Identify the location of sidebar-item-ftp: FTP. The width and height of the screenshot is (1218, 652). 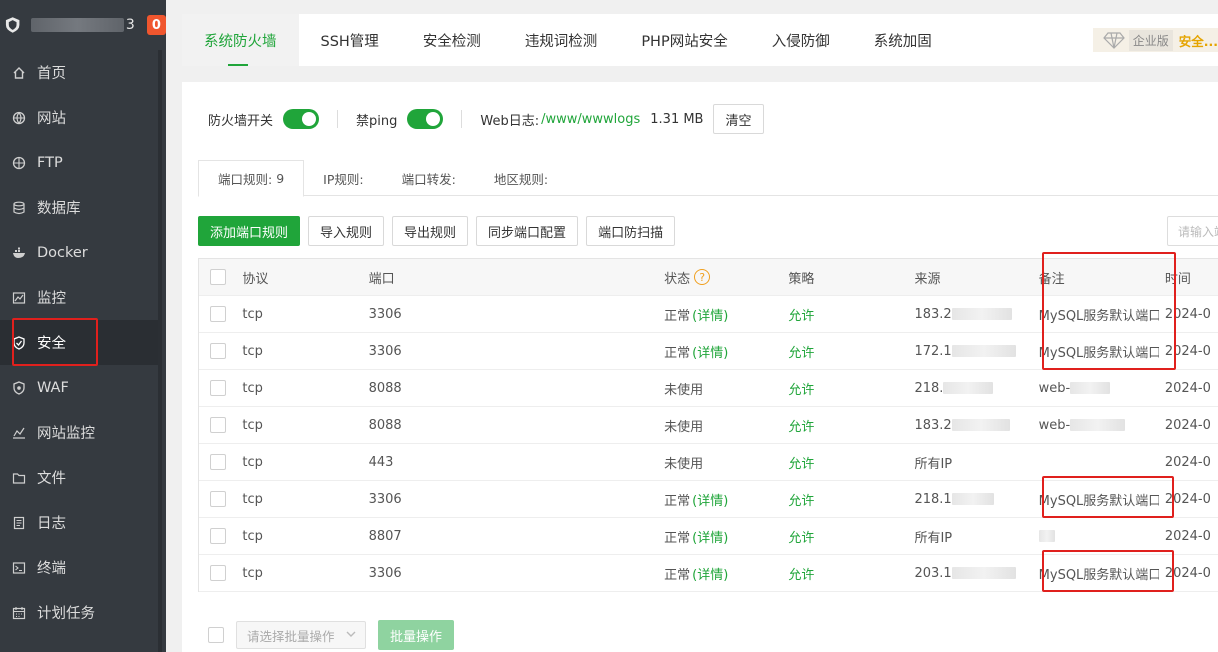
(83, 162).